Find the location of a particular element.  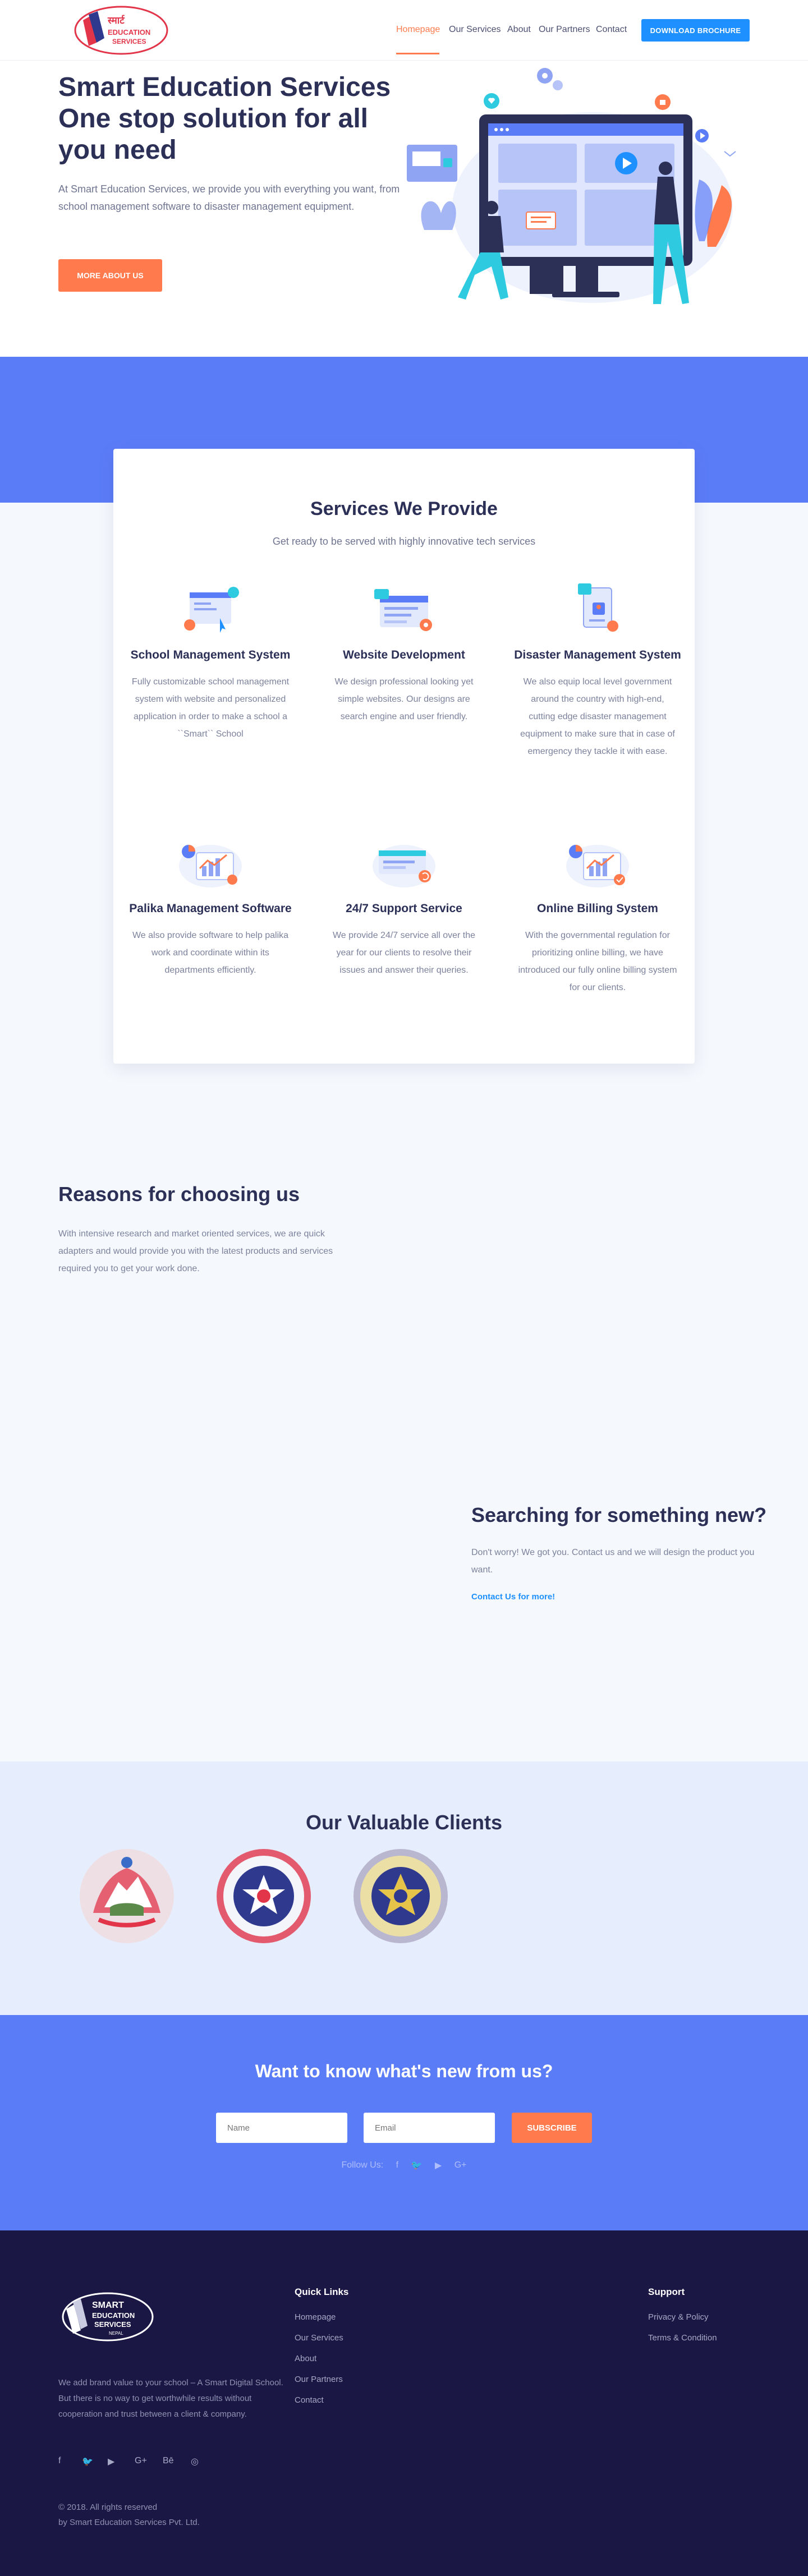

reasons-title: Reasons for choosing us is located at coordinates (179, 1194).